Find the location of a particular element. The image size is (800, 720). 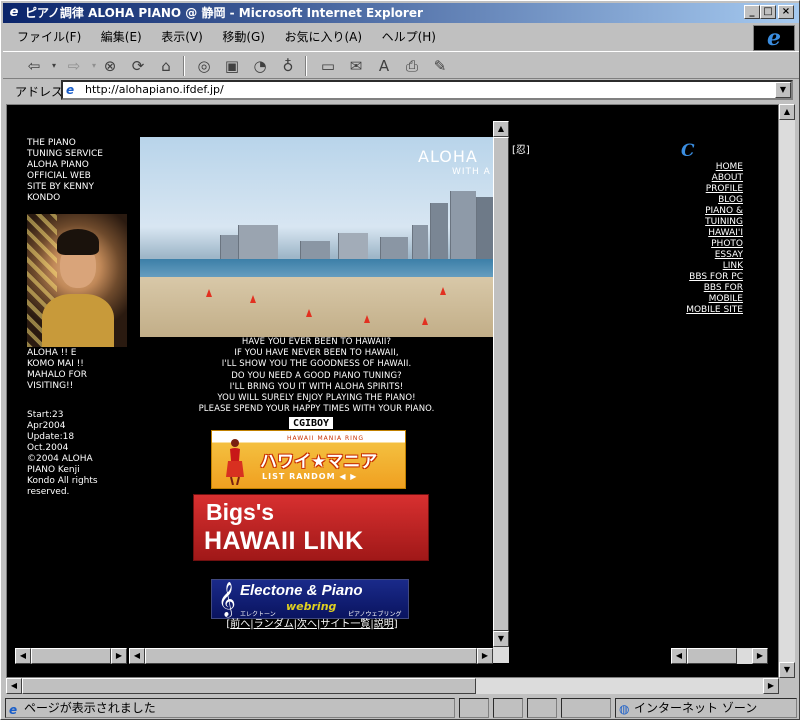

right-hscroll-right-icon: ▶ is located at coordinates (760, 656).